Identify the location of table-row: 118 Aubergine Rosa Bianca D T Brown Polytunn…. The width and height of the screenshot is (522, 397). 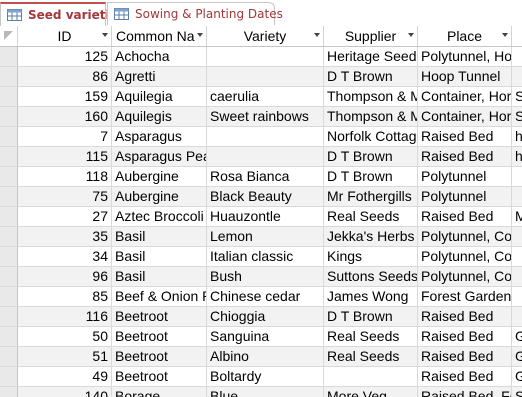
(261, 177).